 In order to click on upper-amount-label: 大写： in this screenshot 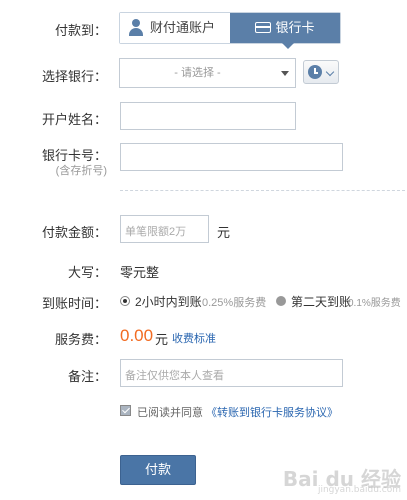, I will do `click(87, 272)`.